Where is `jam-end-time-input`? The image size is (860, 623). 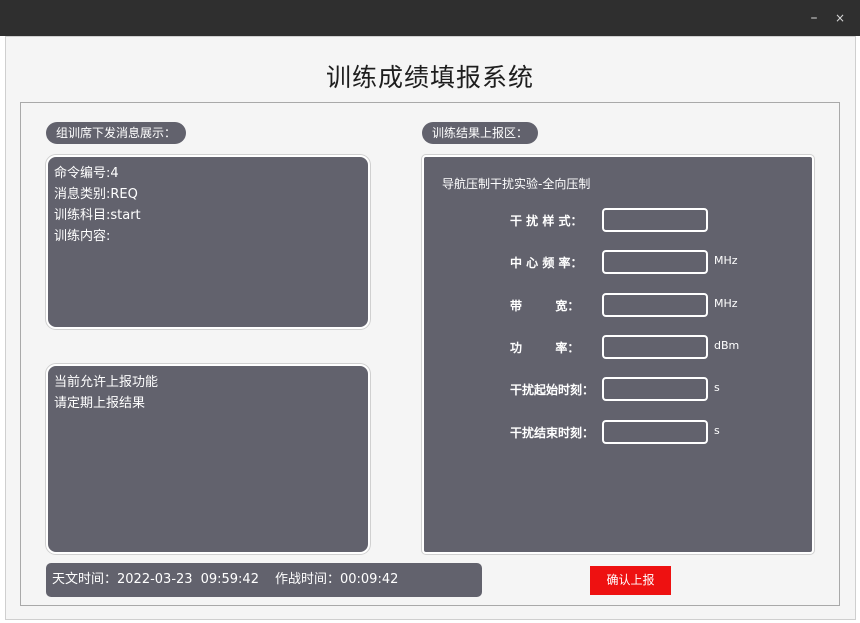
jam-end-time-input is located at coordinates (655, 432).